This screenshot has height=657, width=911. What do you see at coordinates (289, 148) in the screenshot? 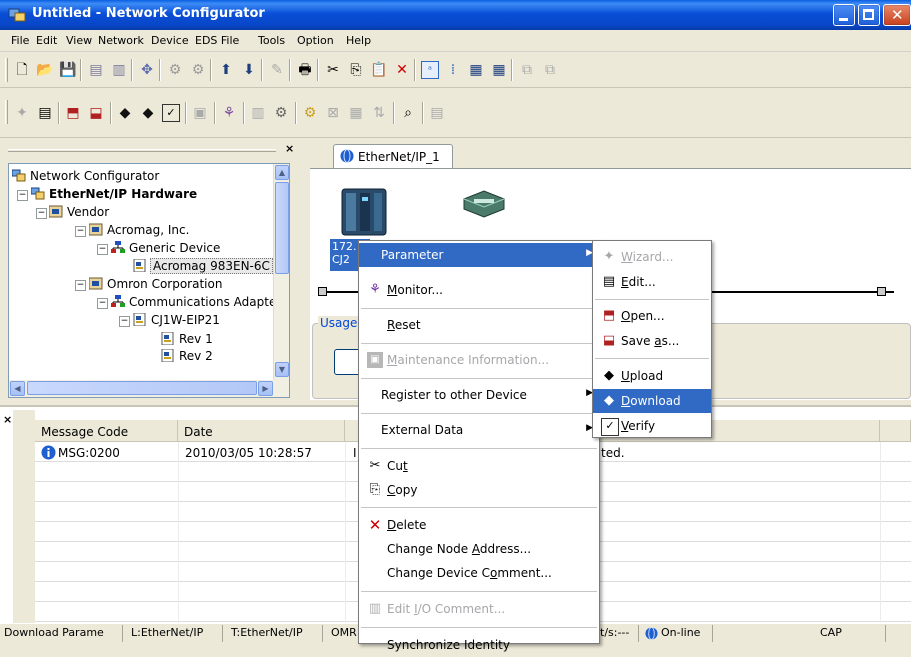
I see `pane-close-icon: ×` at bounding box center [289, 148].